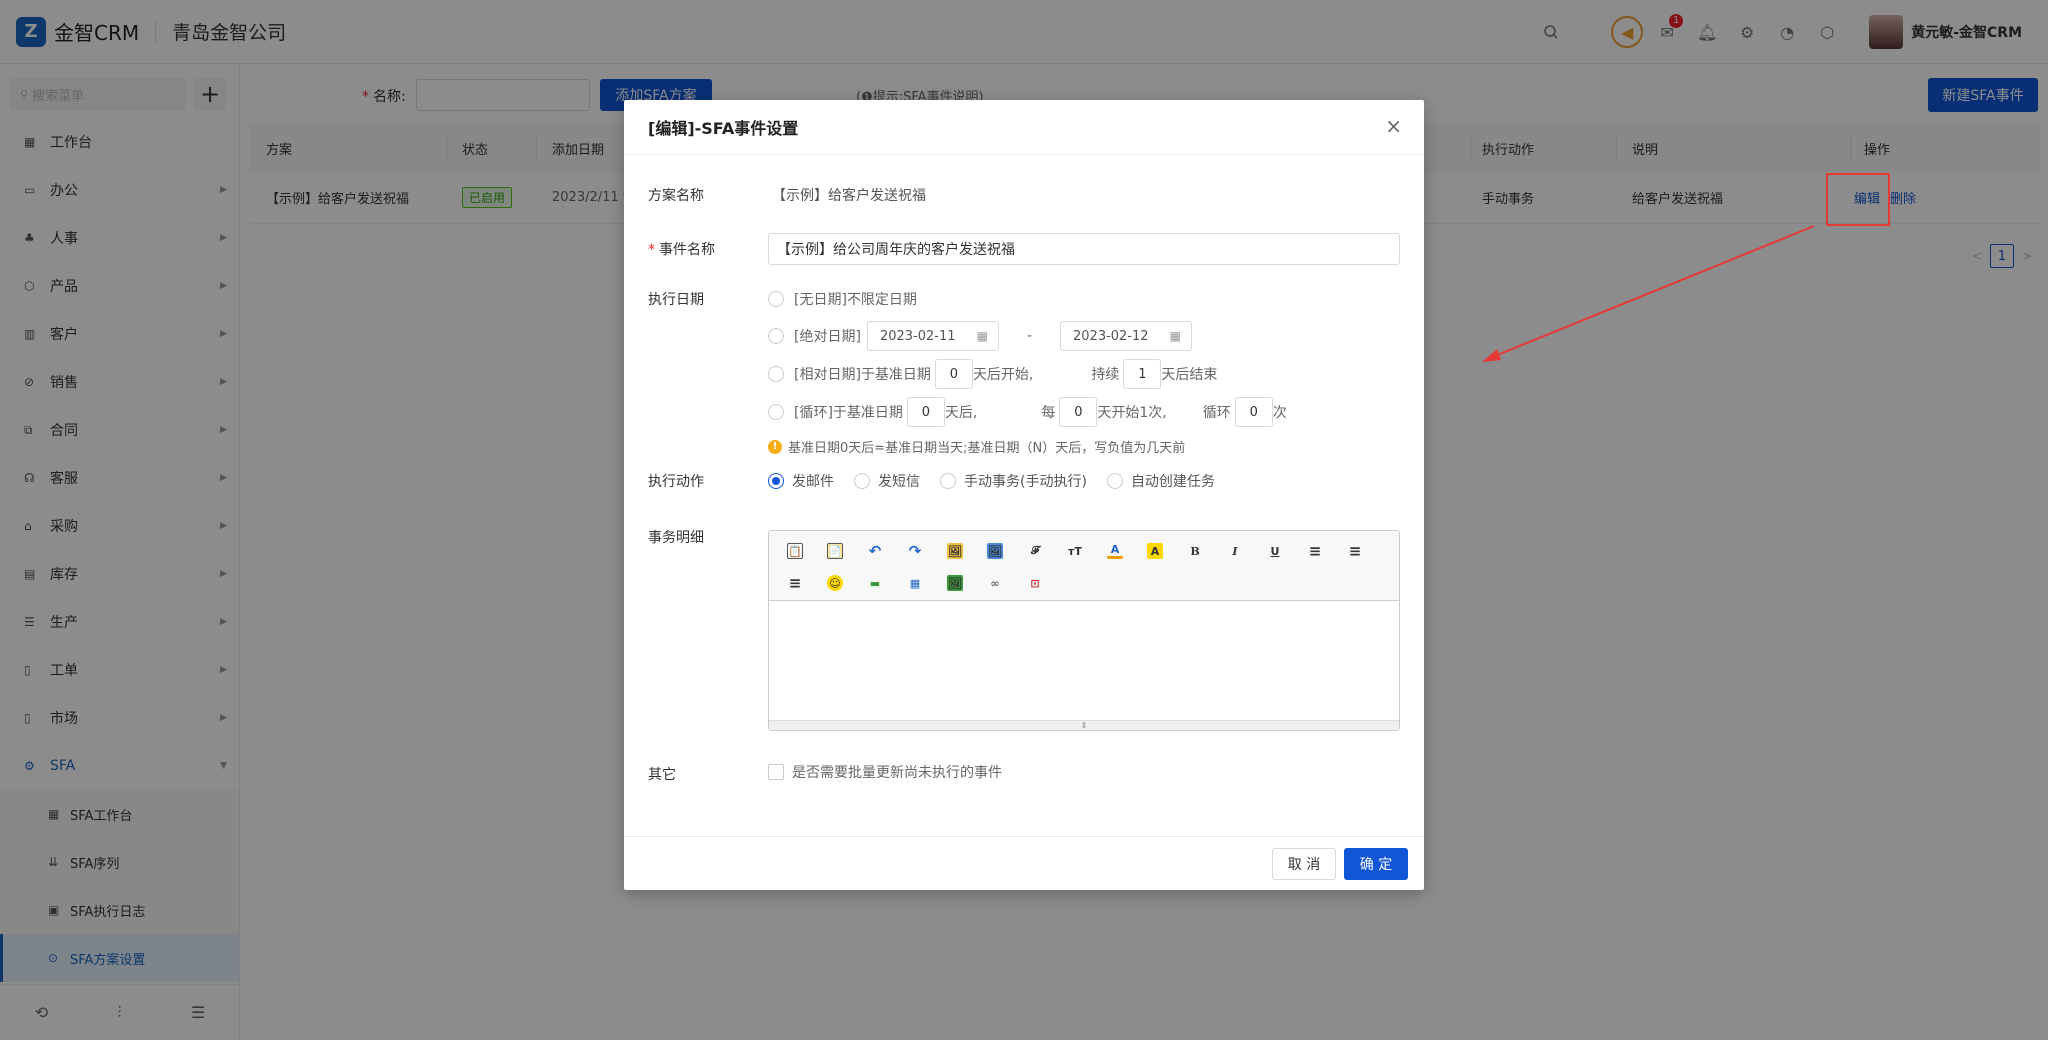  What do you see at coordinates (1189, 375) in the screenshot?
I see `rel-end-label: 天后结束` at bounding box center [1189, 375].